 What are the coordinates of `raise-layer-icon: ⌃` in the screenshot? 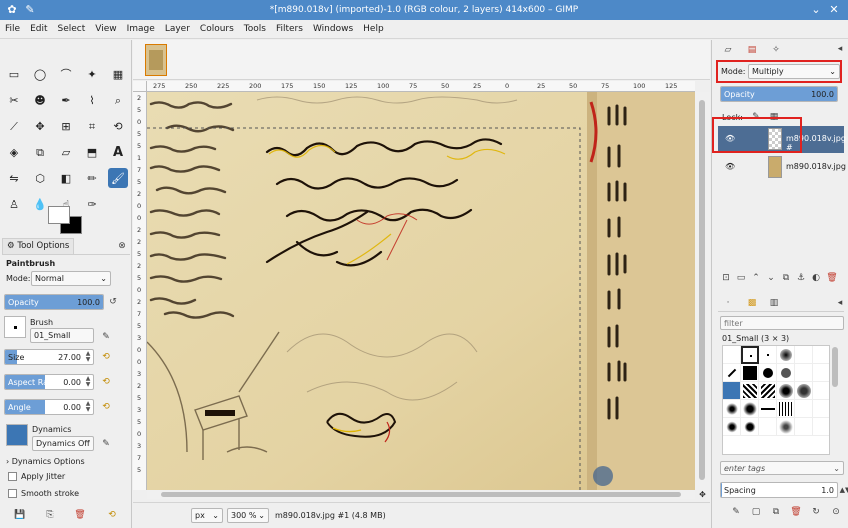 It's located at (756, 278).